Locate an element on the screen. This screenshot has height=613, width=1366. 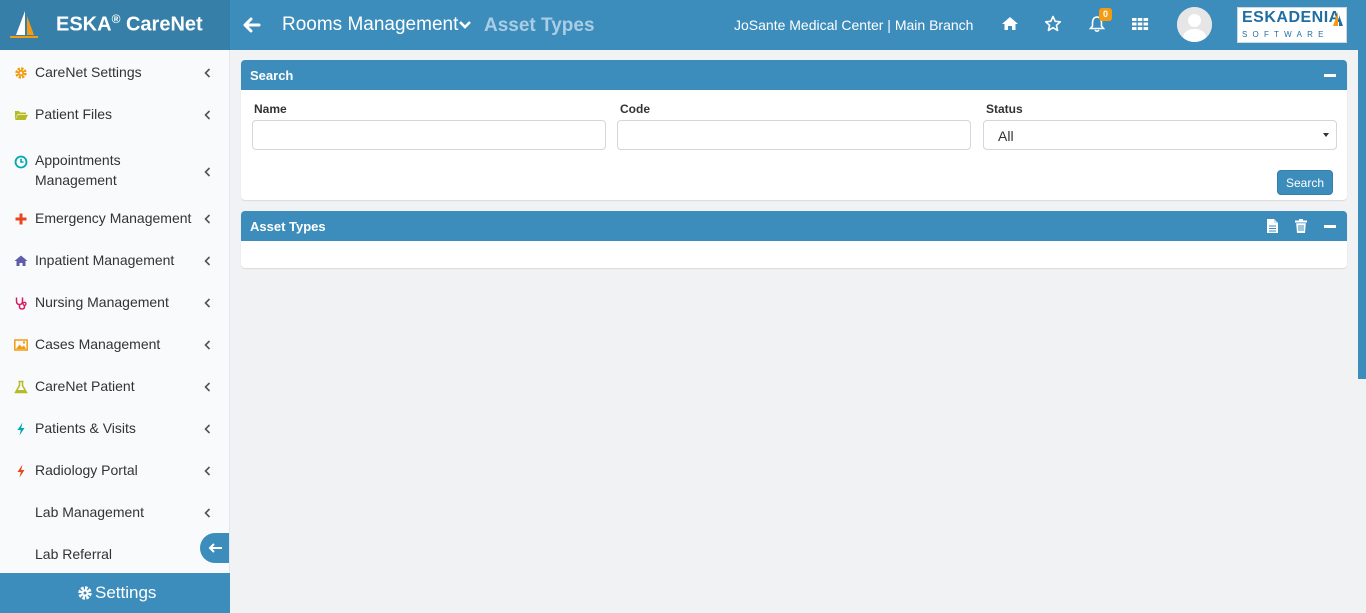
name-label: Name is located at coordinates (270, 109).